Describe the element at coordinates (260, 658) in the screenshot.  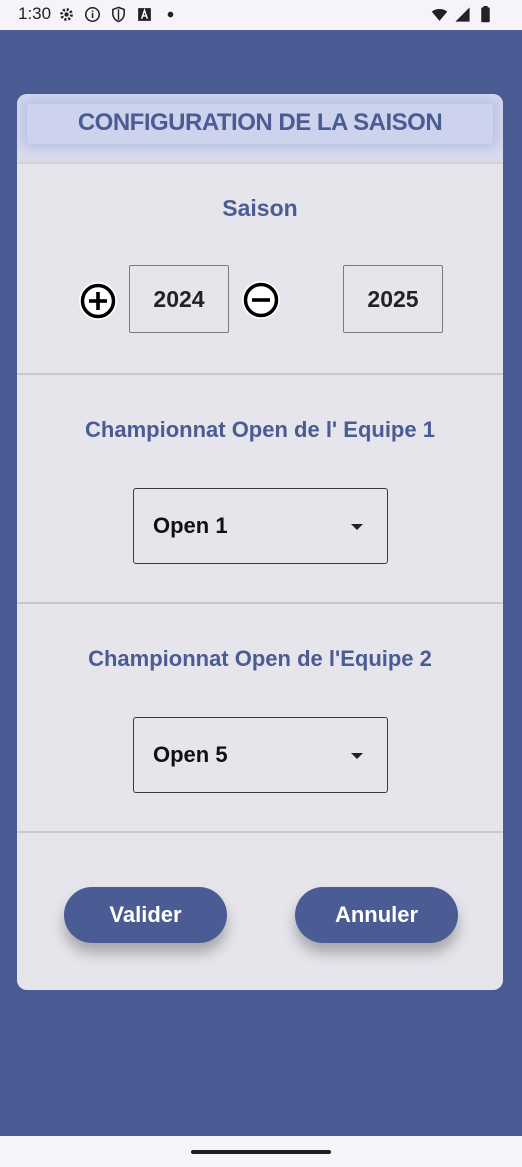
I see `team2-label: Championnat Open de l'Equipe 2` at that location.